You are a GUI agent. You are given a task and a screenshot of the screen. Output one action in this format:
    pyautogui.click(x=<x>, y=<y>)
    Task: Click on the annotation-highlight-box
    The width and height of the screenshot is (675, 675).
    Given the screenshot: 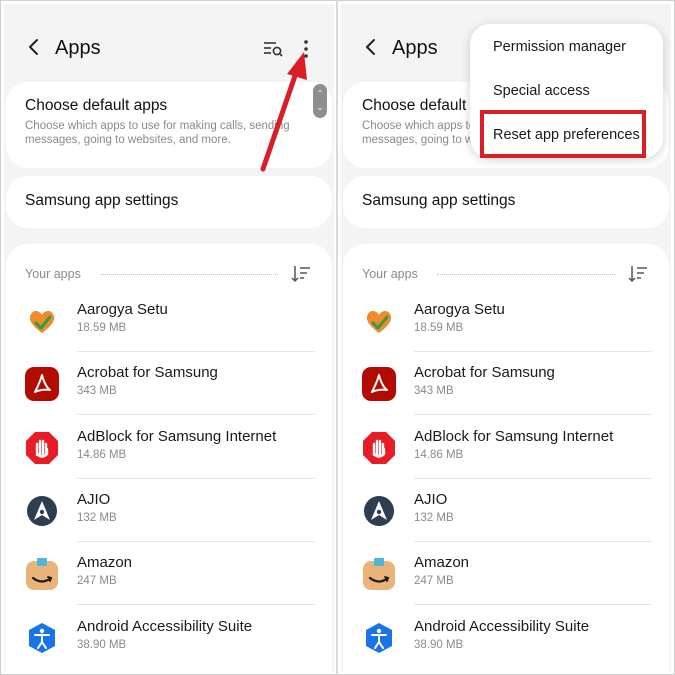 What is the action you would take?
    pyautogui.click(x=563, y=134)
    